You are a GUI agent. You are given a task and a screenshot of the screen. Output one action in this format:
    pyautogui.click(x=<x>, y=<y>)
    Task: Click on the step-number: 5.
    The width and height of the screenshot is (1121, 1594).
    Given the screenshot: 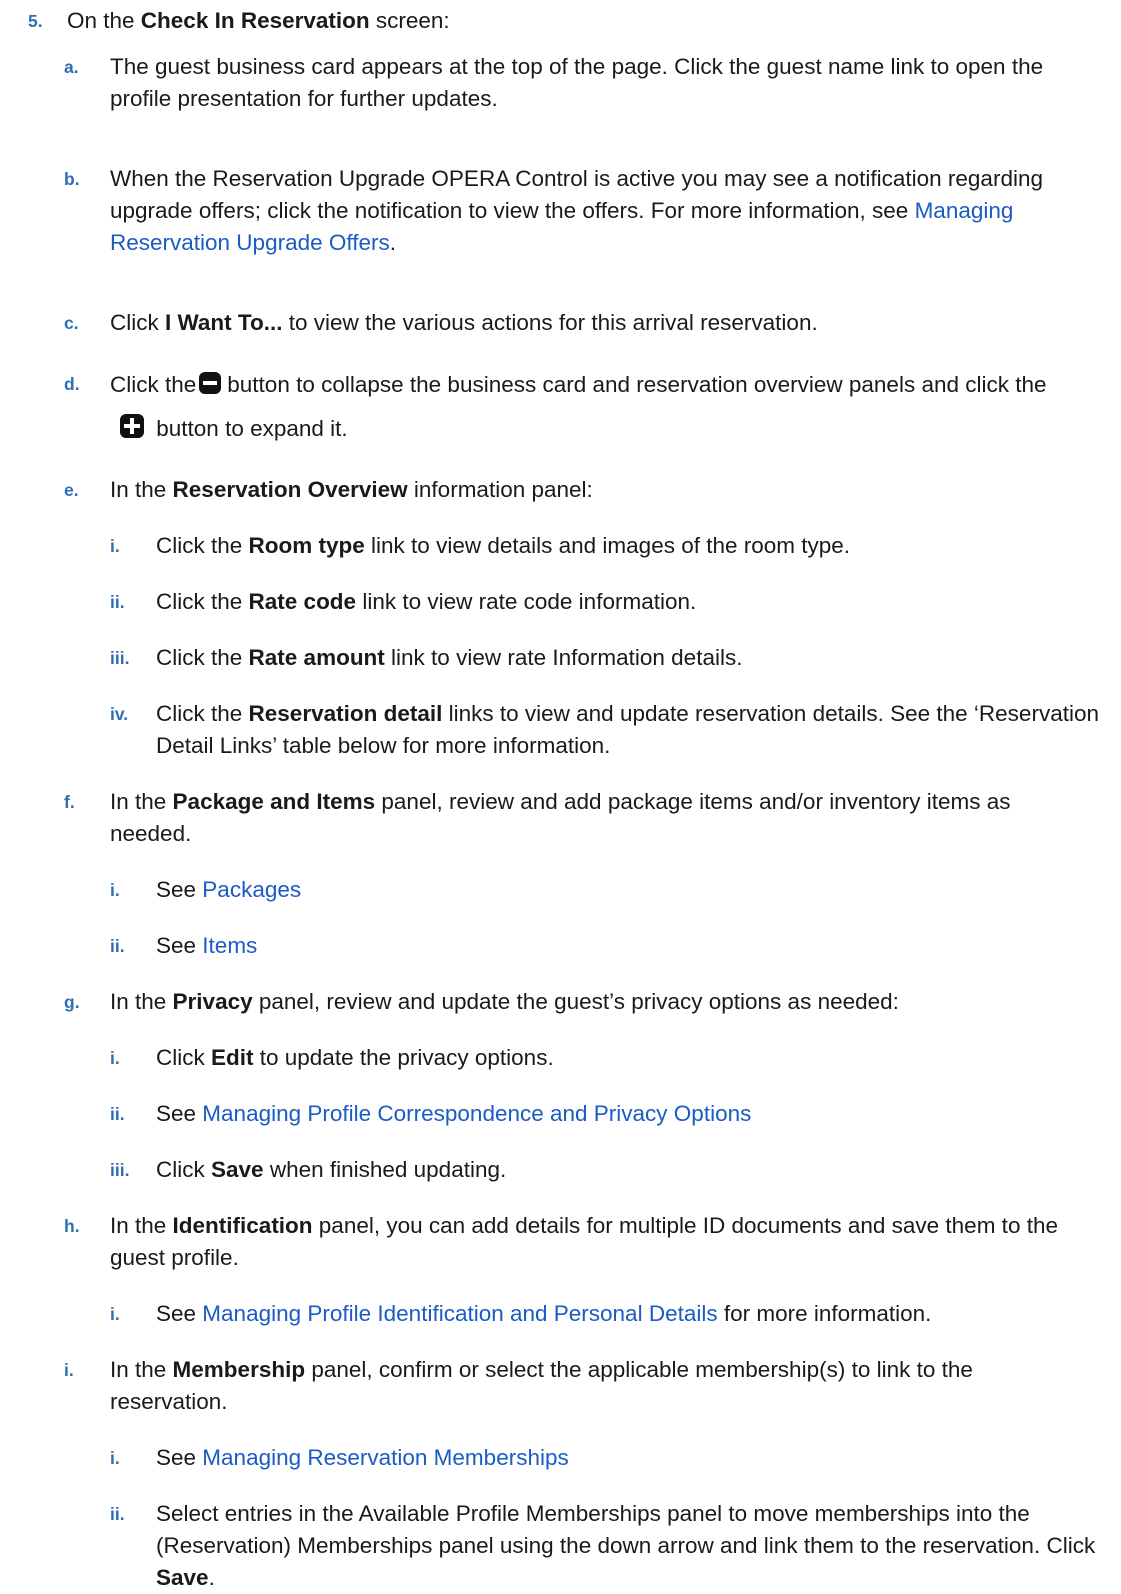 What is the action you would take?
    pyautogui.click(x=35, y=21)
    